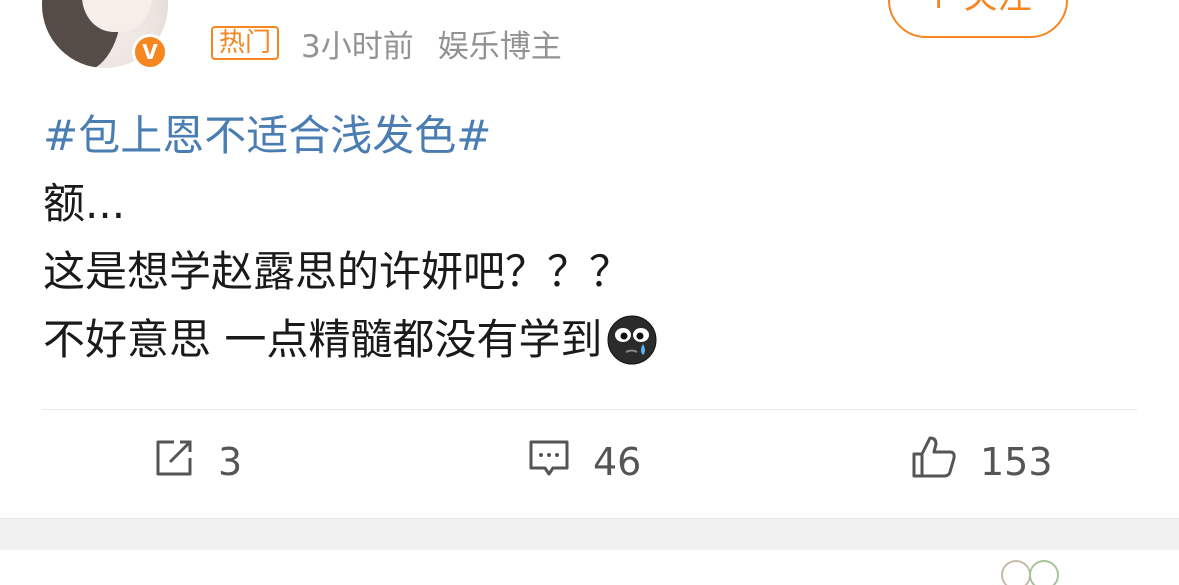 The image size is (1179, 585). What do you see at coordinates (185, 462) in the screenshot?
I see `share-icon` at bounding box center [185, 462].